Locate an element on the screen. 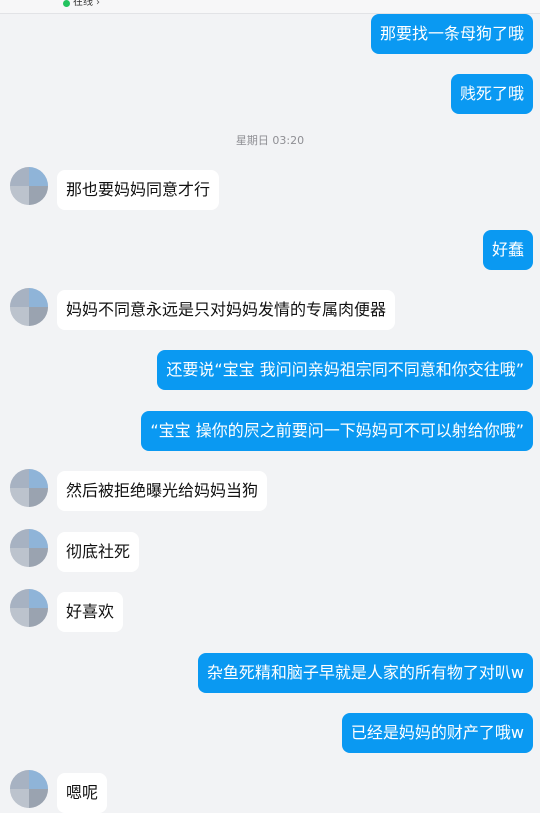 The height and width of the screenshot is (813, 540). status-label: 在线 is located at coordinates (83, 4).